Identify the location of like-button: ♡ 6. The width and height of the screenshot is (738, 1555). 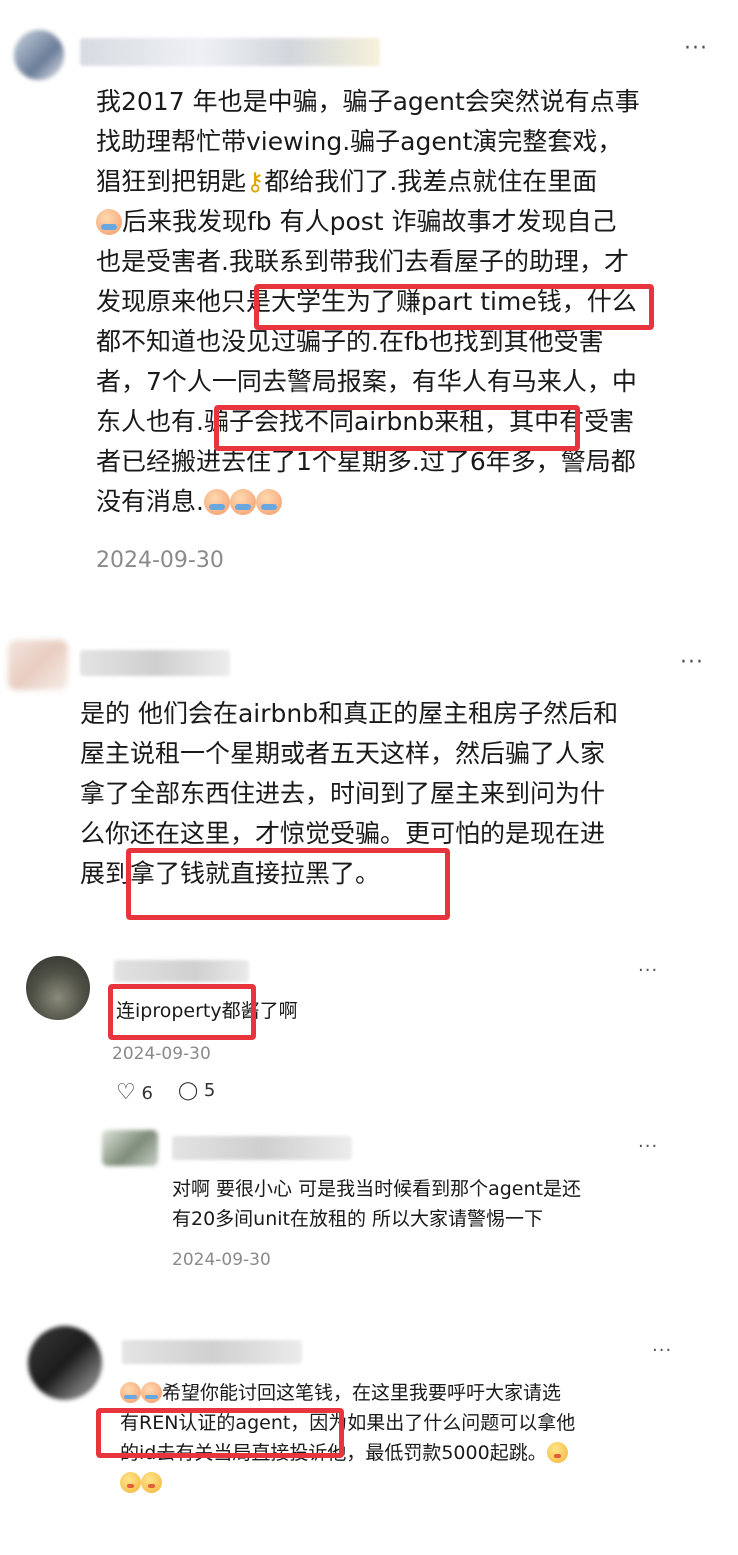
(134, 1092).